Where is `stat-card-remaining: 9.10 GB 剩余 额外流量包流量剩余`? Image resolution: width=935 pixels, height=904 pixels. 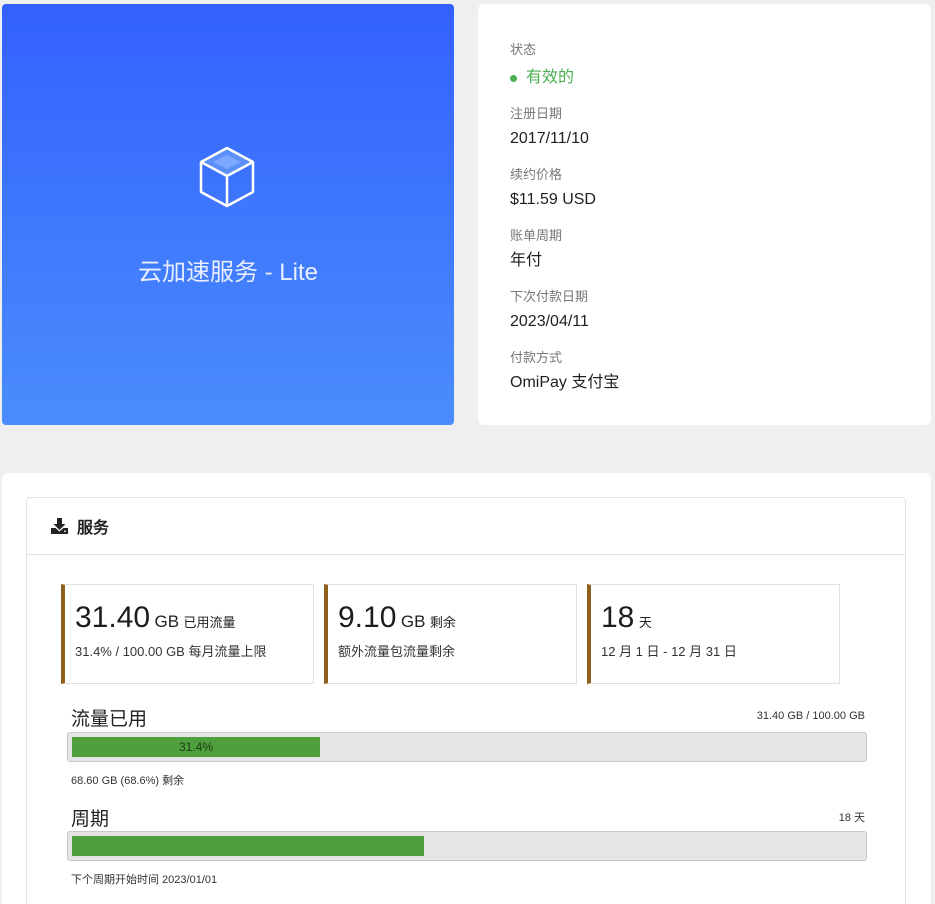
stat-card-remaining: 9.10 GB 剩余 额外流量包流量剩余 is located at coordinates (450, 634).